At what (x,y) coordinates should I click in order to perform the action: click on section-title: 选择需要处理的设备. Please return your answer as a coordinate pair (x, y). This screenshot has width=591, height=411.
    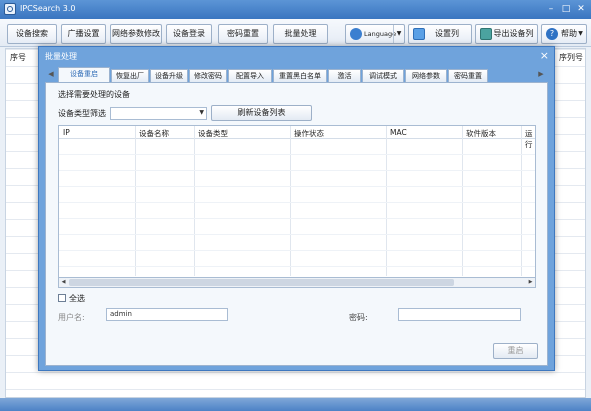
    Looking at the image, I should click on (94, 94).